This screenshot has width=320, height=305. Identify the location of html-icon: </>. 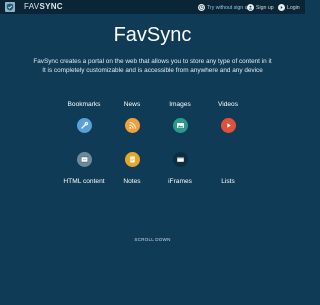
(84, 159).